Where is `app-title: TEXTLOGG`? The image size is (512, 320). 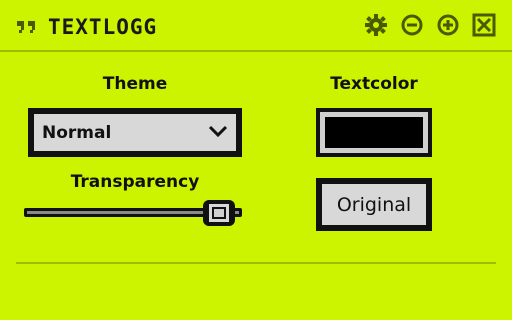
app-title: TEXTLOGG is located at coordinates (103, 27).